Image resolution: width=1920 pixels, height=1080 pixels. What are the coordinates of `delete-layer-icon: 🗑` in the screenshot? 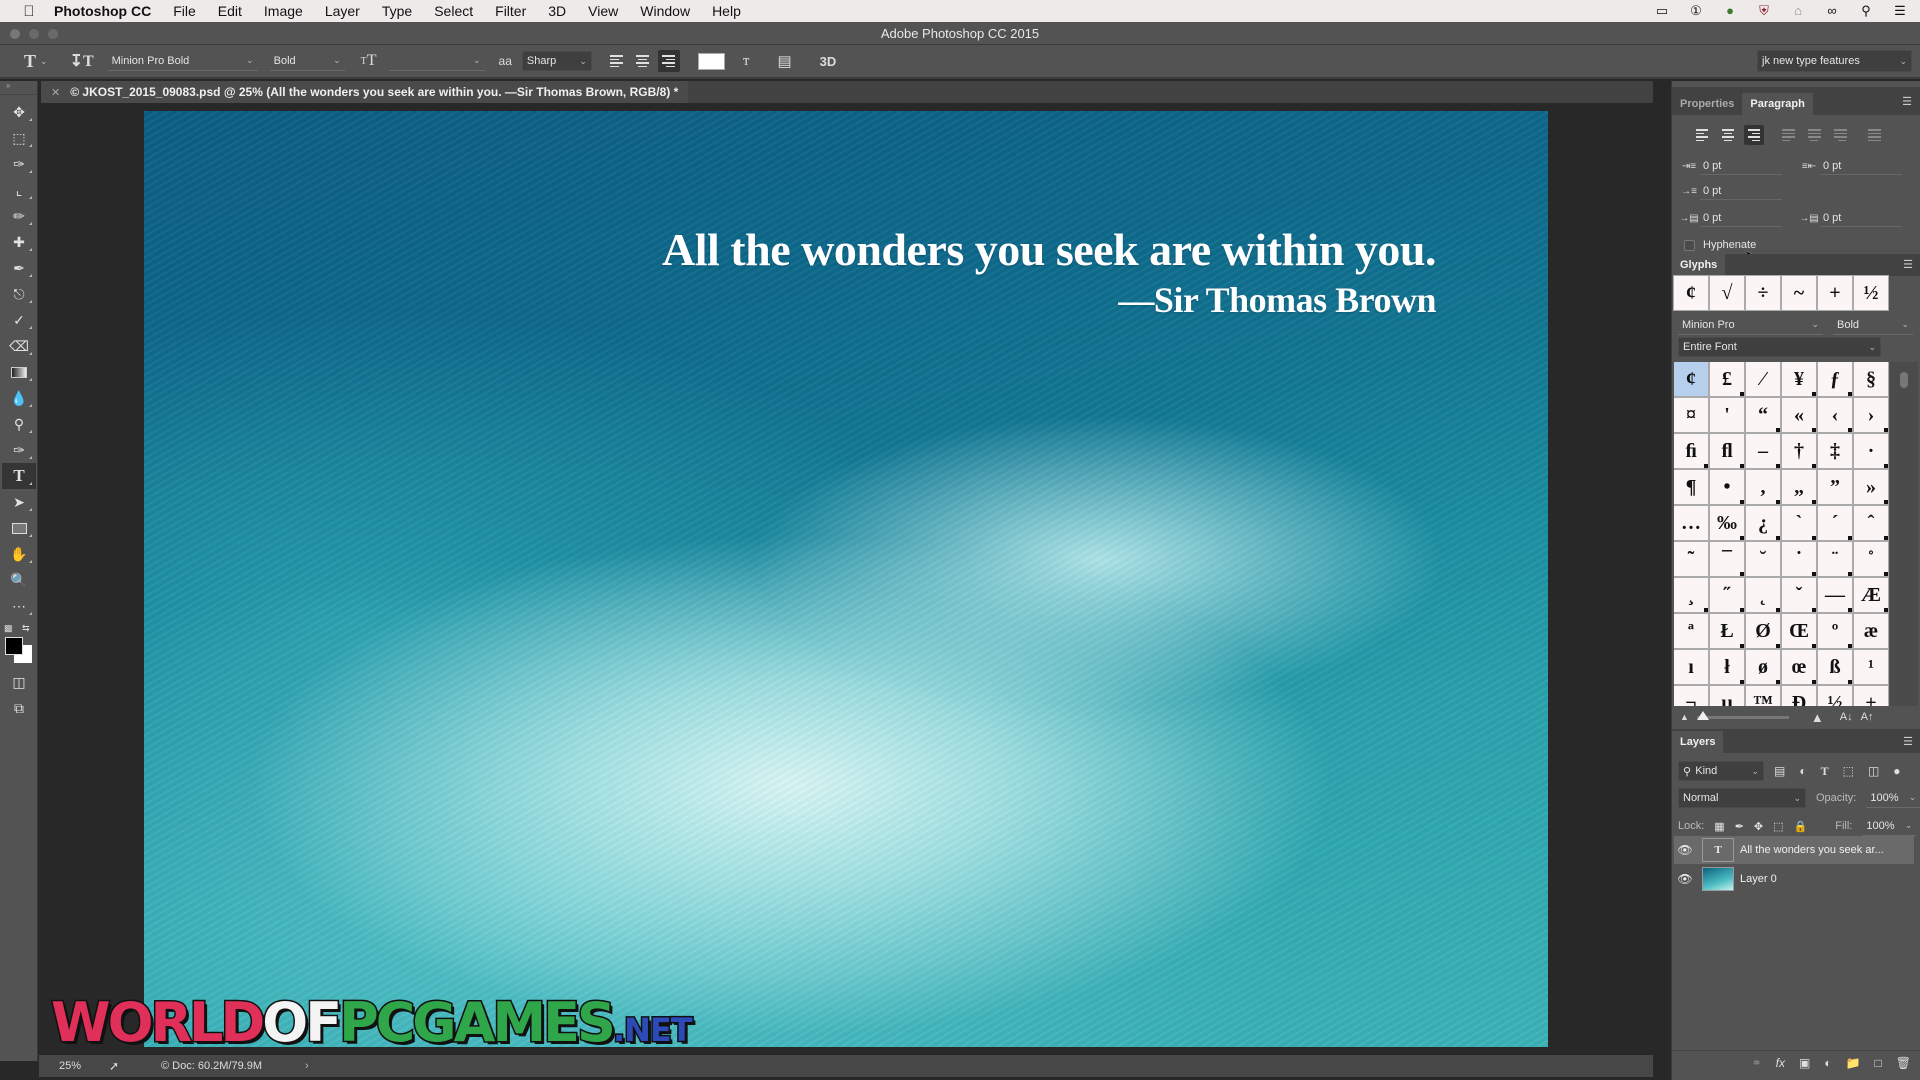 It's located at (1903, 1063).